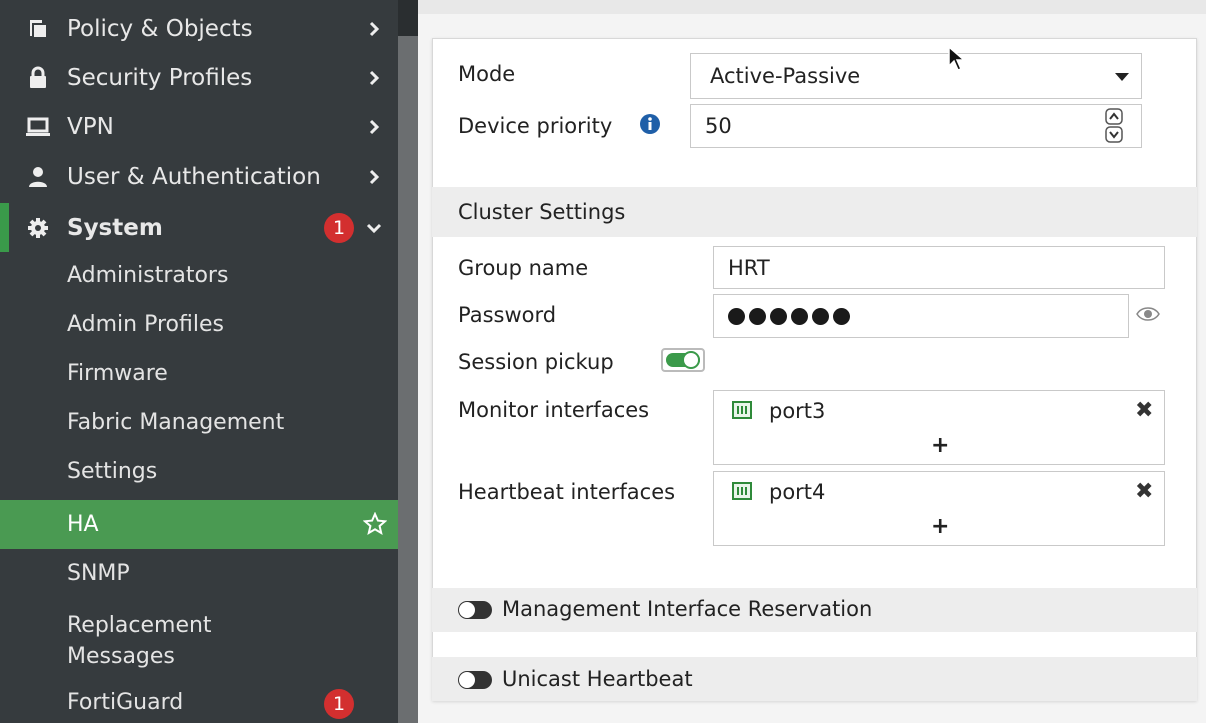  I want to click on group-name-value: HRT, so click(749, 267).